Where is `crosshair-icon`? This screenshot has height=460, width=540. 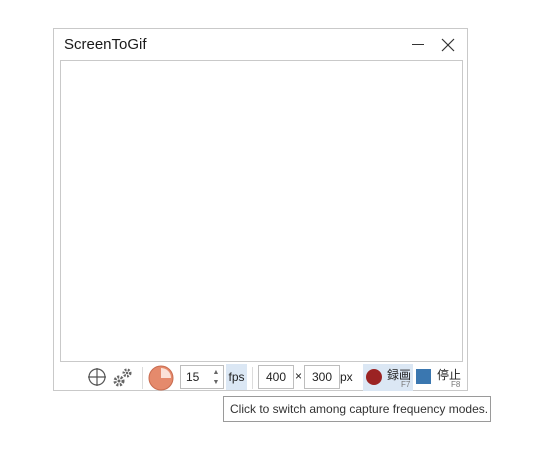 crosshair-icon is located at coordinates (97, 377).